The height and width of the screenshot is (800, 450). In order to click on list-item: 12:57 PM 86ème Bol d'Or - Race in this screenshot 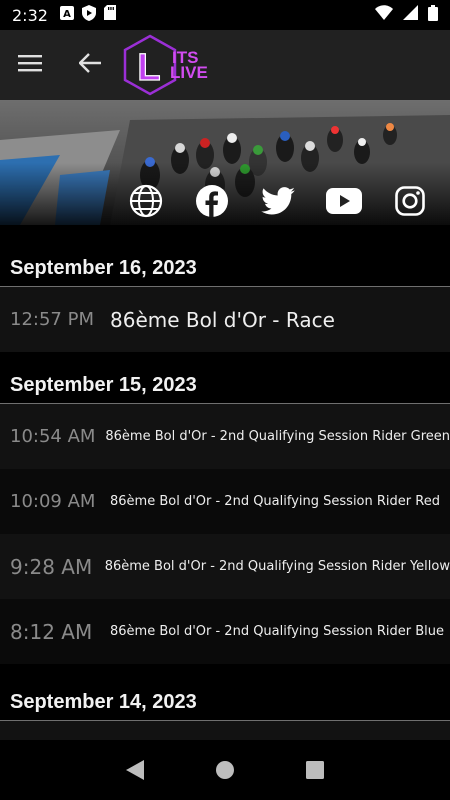, I will do `click(225, 319)`.